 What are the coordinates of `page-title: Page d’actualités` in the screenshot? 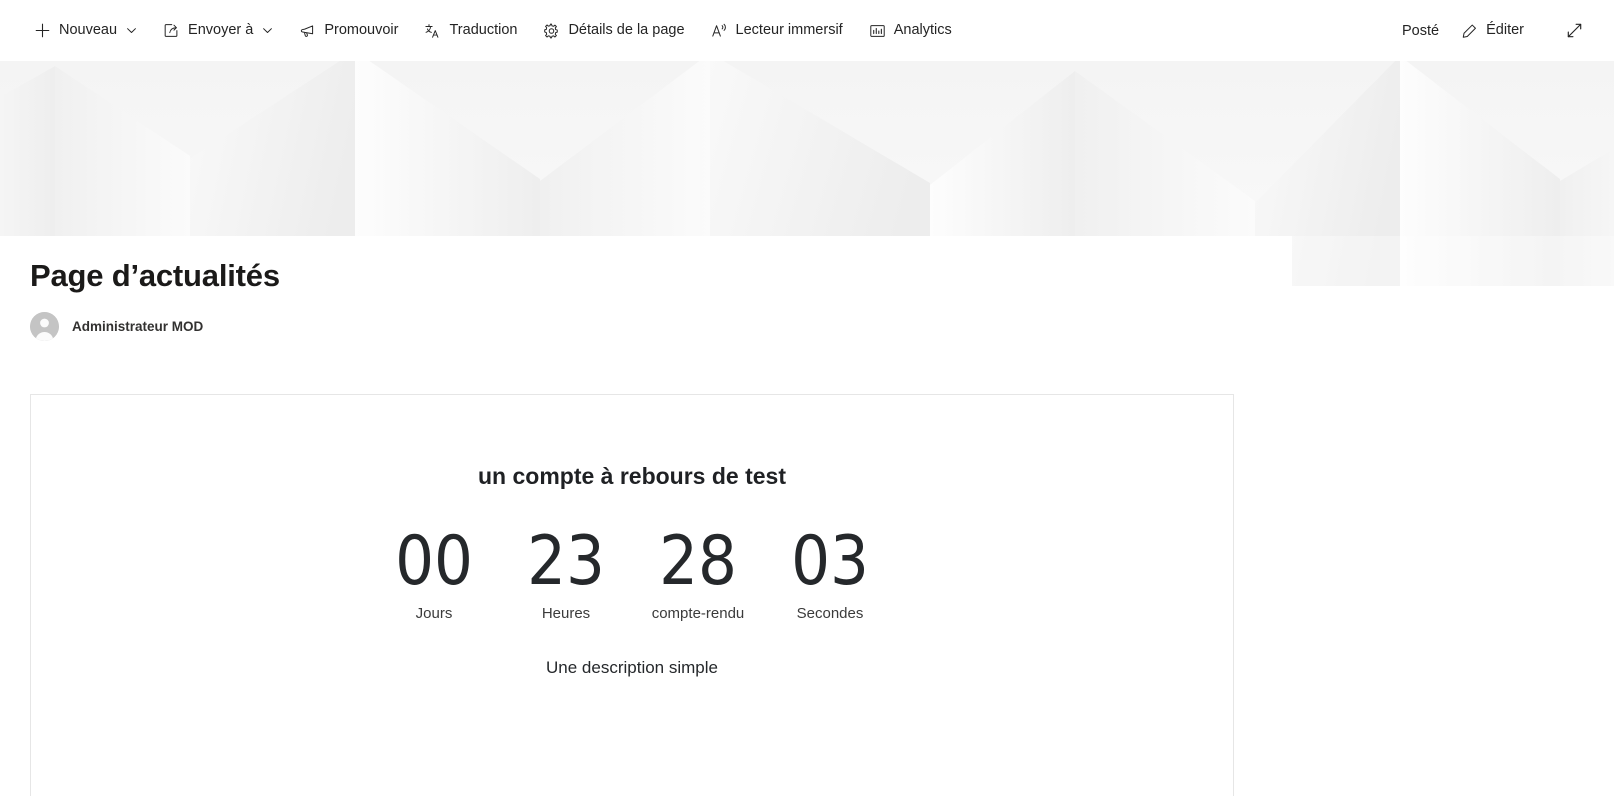 It's located at (155, 275).